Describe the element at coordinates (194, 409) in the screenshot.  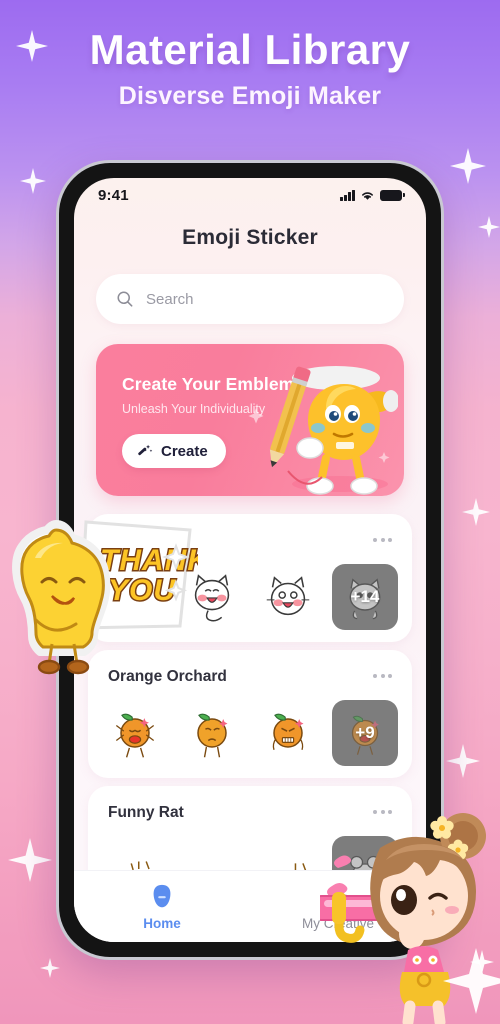
I see `banner-subtitle: Unleash Your Individuality` at that location.